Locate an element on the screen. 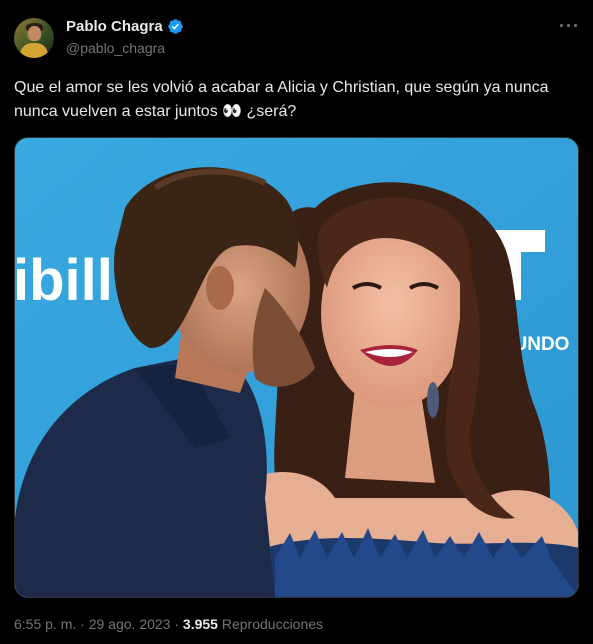 This screenshot has width=593, height=644. backdrop-text-left: ibill is located at coordinates (64, 280).